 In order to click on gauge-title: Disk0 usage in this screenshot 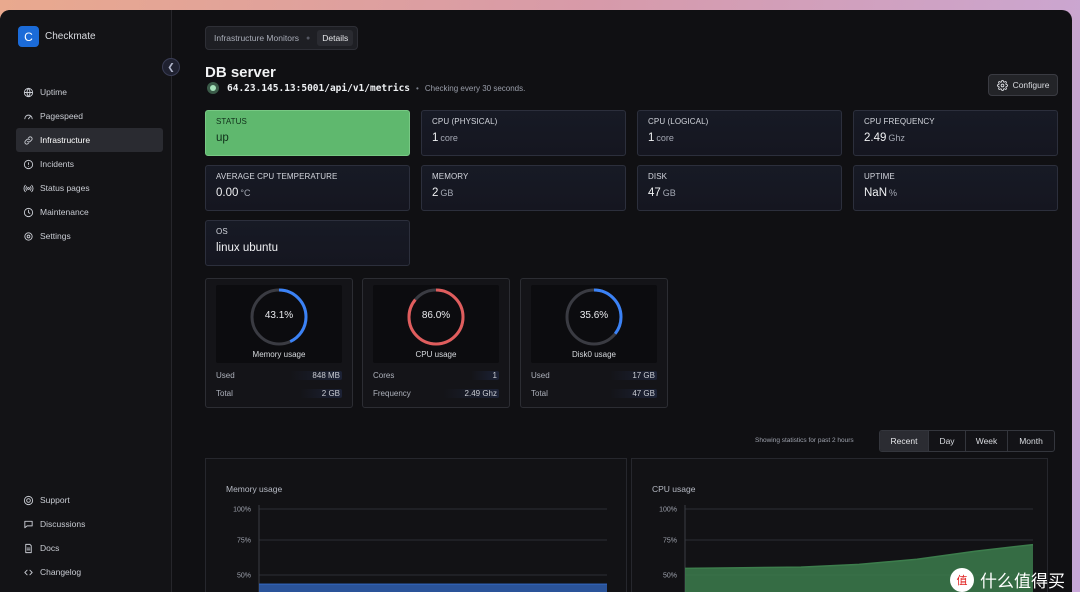, I will do `click(594, 354)`.